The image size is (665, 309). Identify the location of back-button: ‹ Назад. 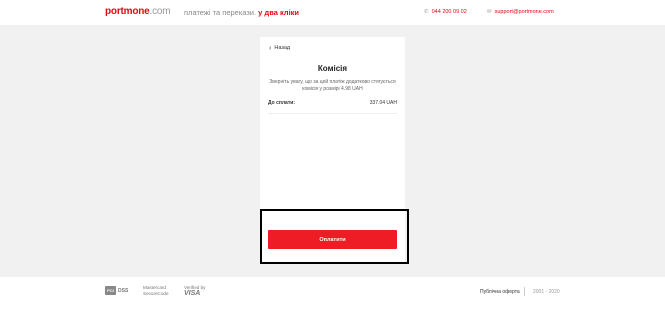
(280, 48).